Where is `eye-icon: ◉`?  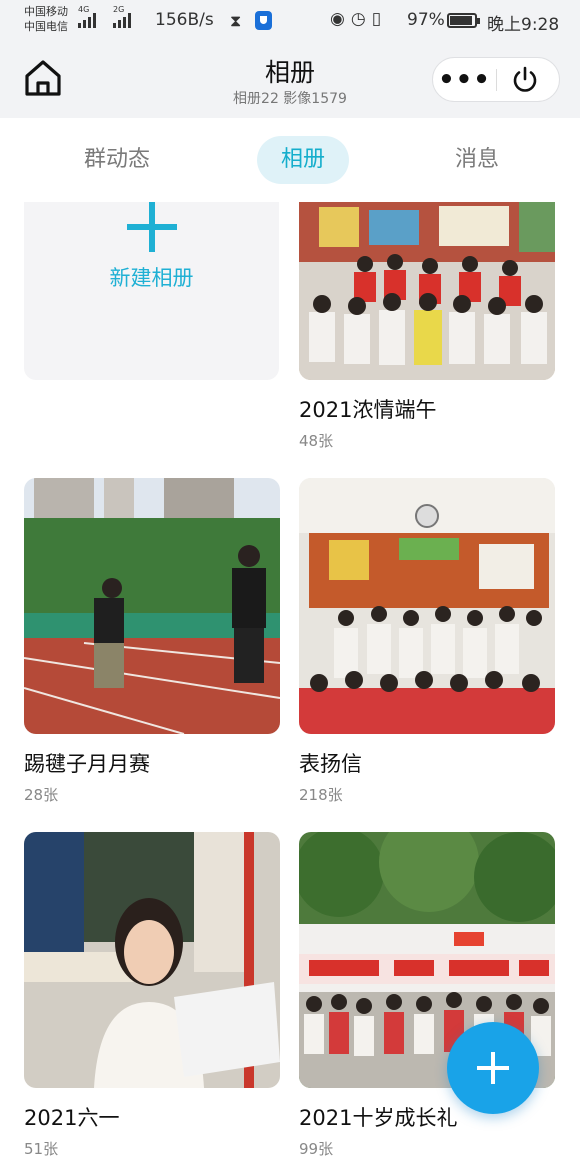
eye-icon: ◉ is located at coordinates (337, 19).